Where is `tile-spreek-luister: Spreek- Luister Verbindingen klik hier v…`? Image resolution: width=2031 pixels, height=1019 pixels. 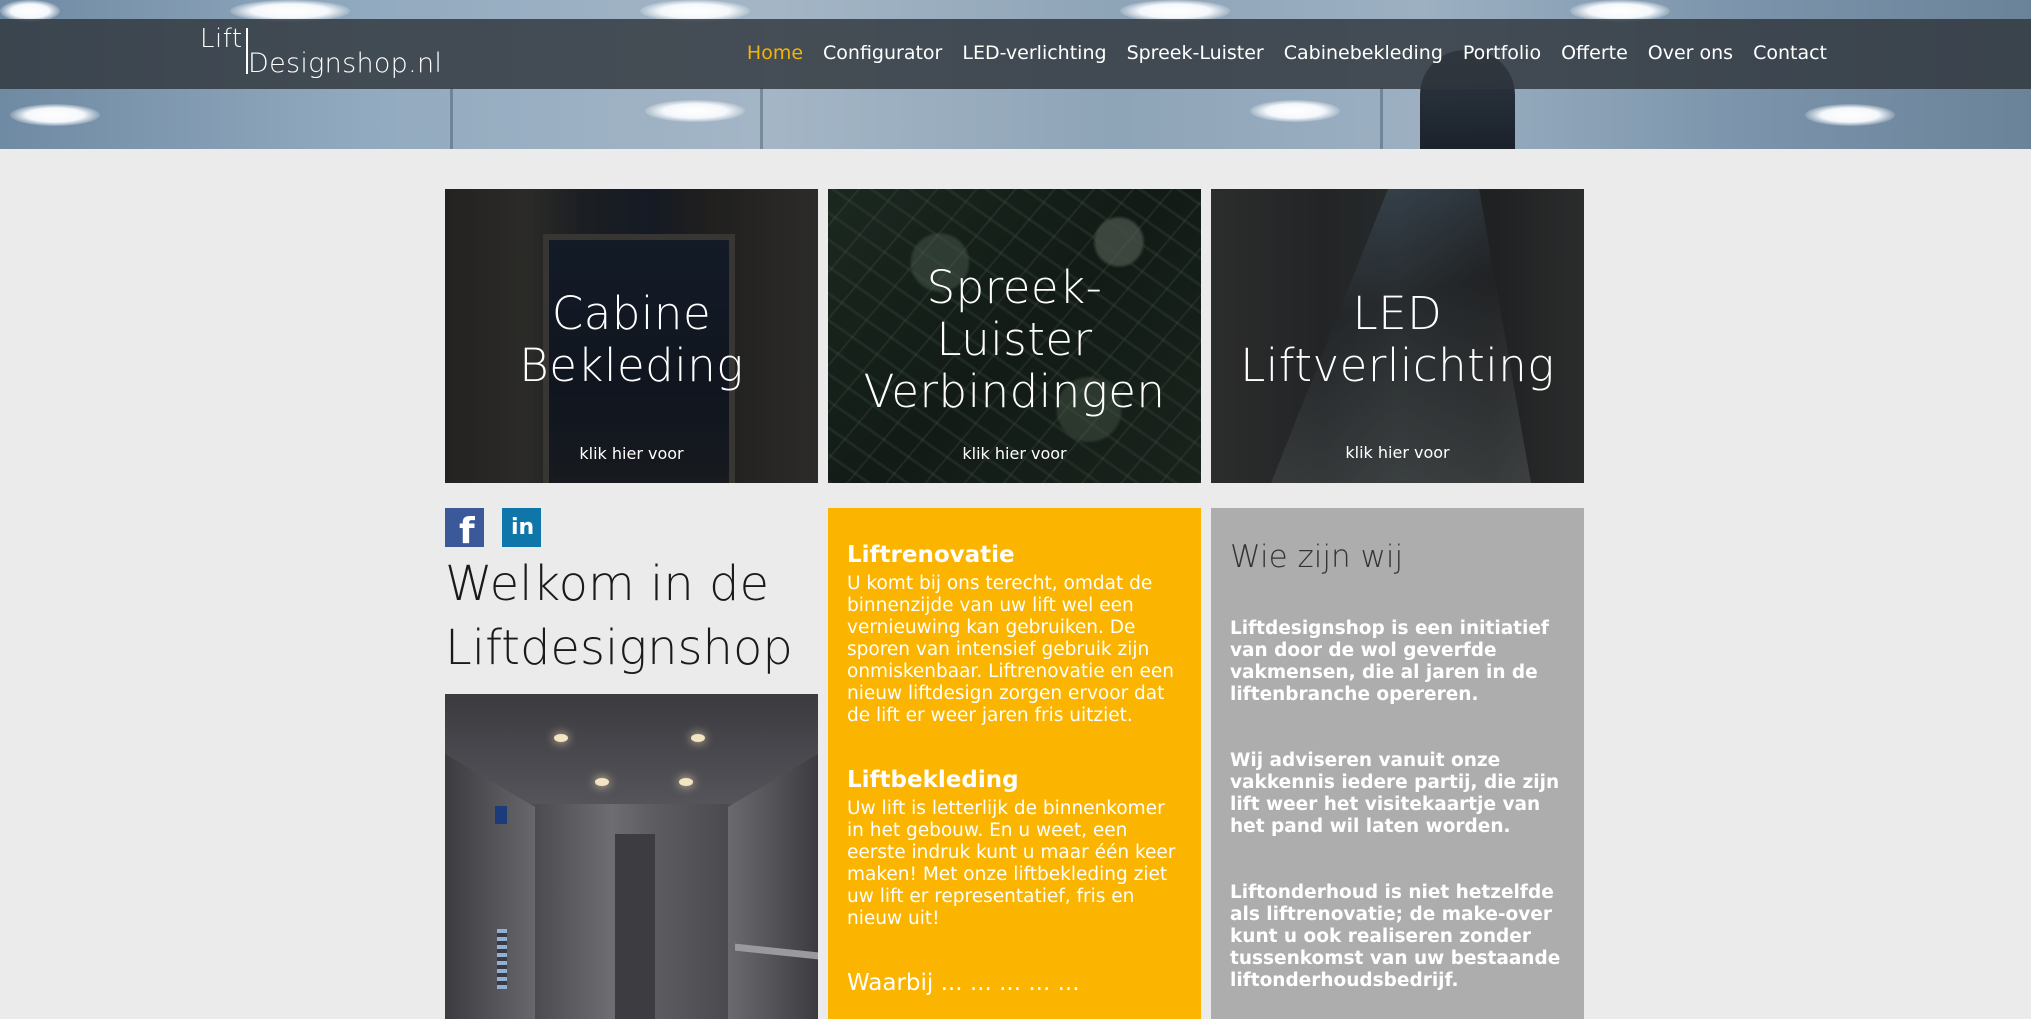
tile-spreek-luister: Spreek- Luister Verbindingen klik hier v… is located at coordinates (1014, 336).